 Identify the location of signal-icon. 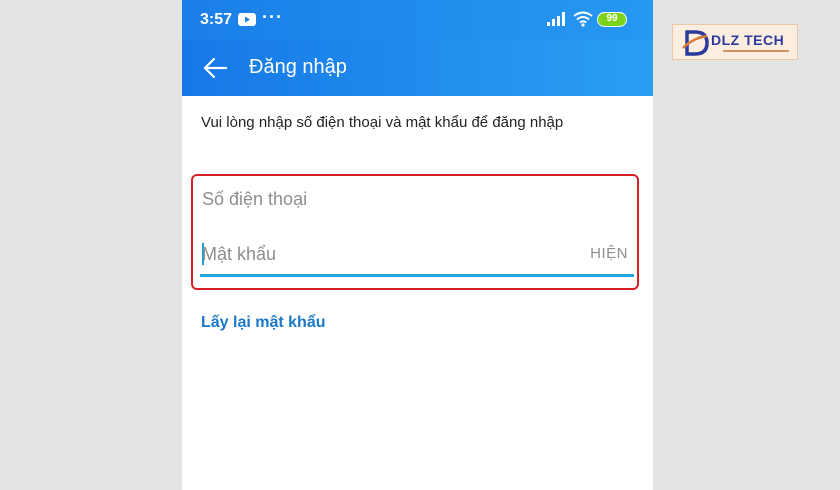
(557, 21).